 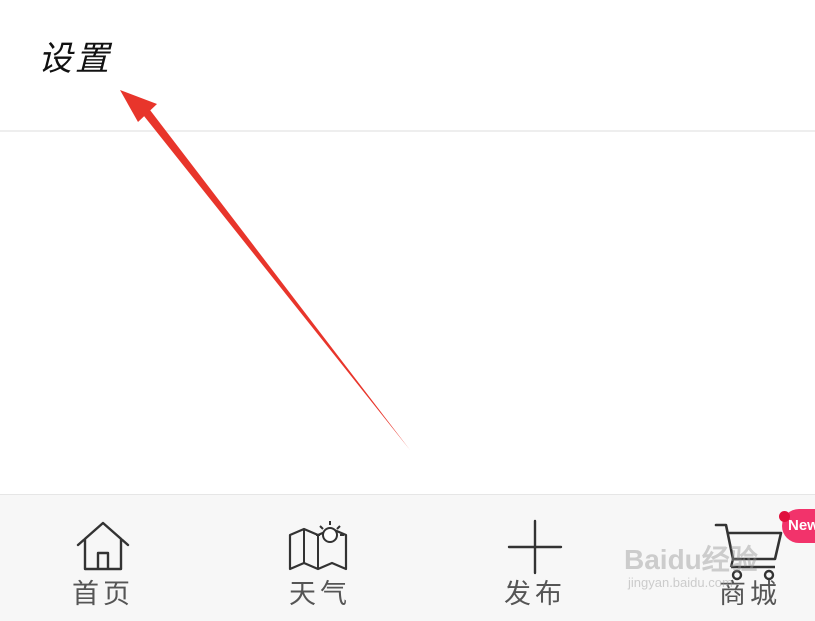 I want to click on tab-publish-label: 发布, so click(x=535, y=594).